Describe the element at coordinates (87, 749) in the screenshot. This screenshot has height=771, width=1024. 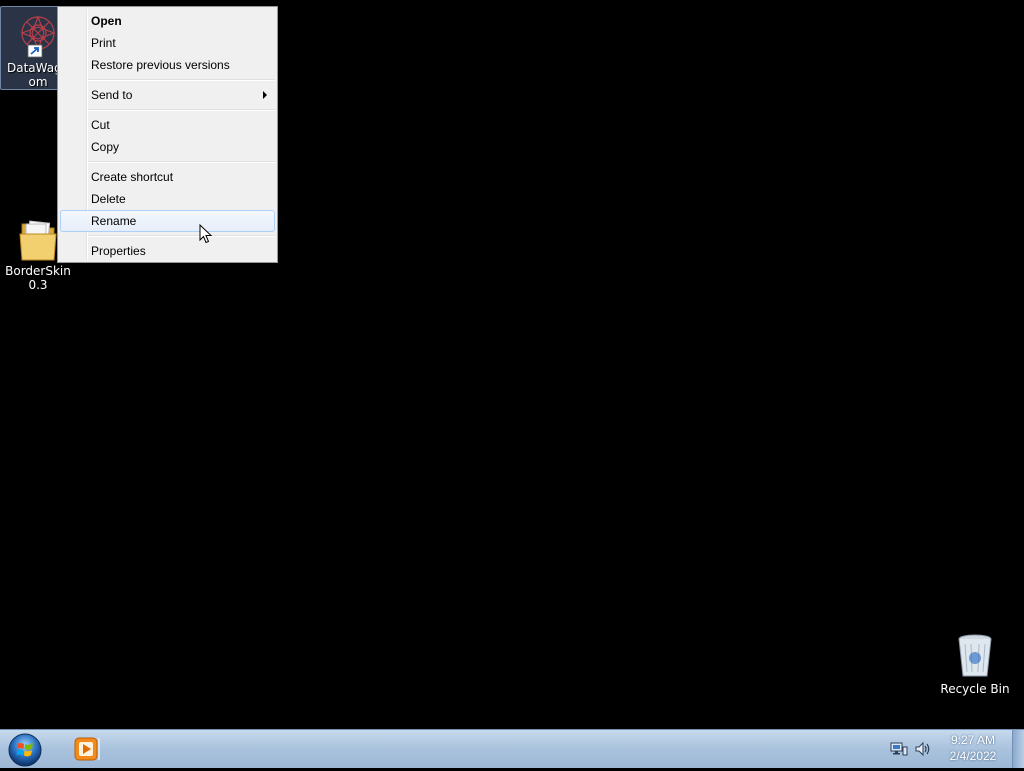
I see `media-player-icon` at that location.